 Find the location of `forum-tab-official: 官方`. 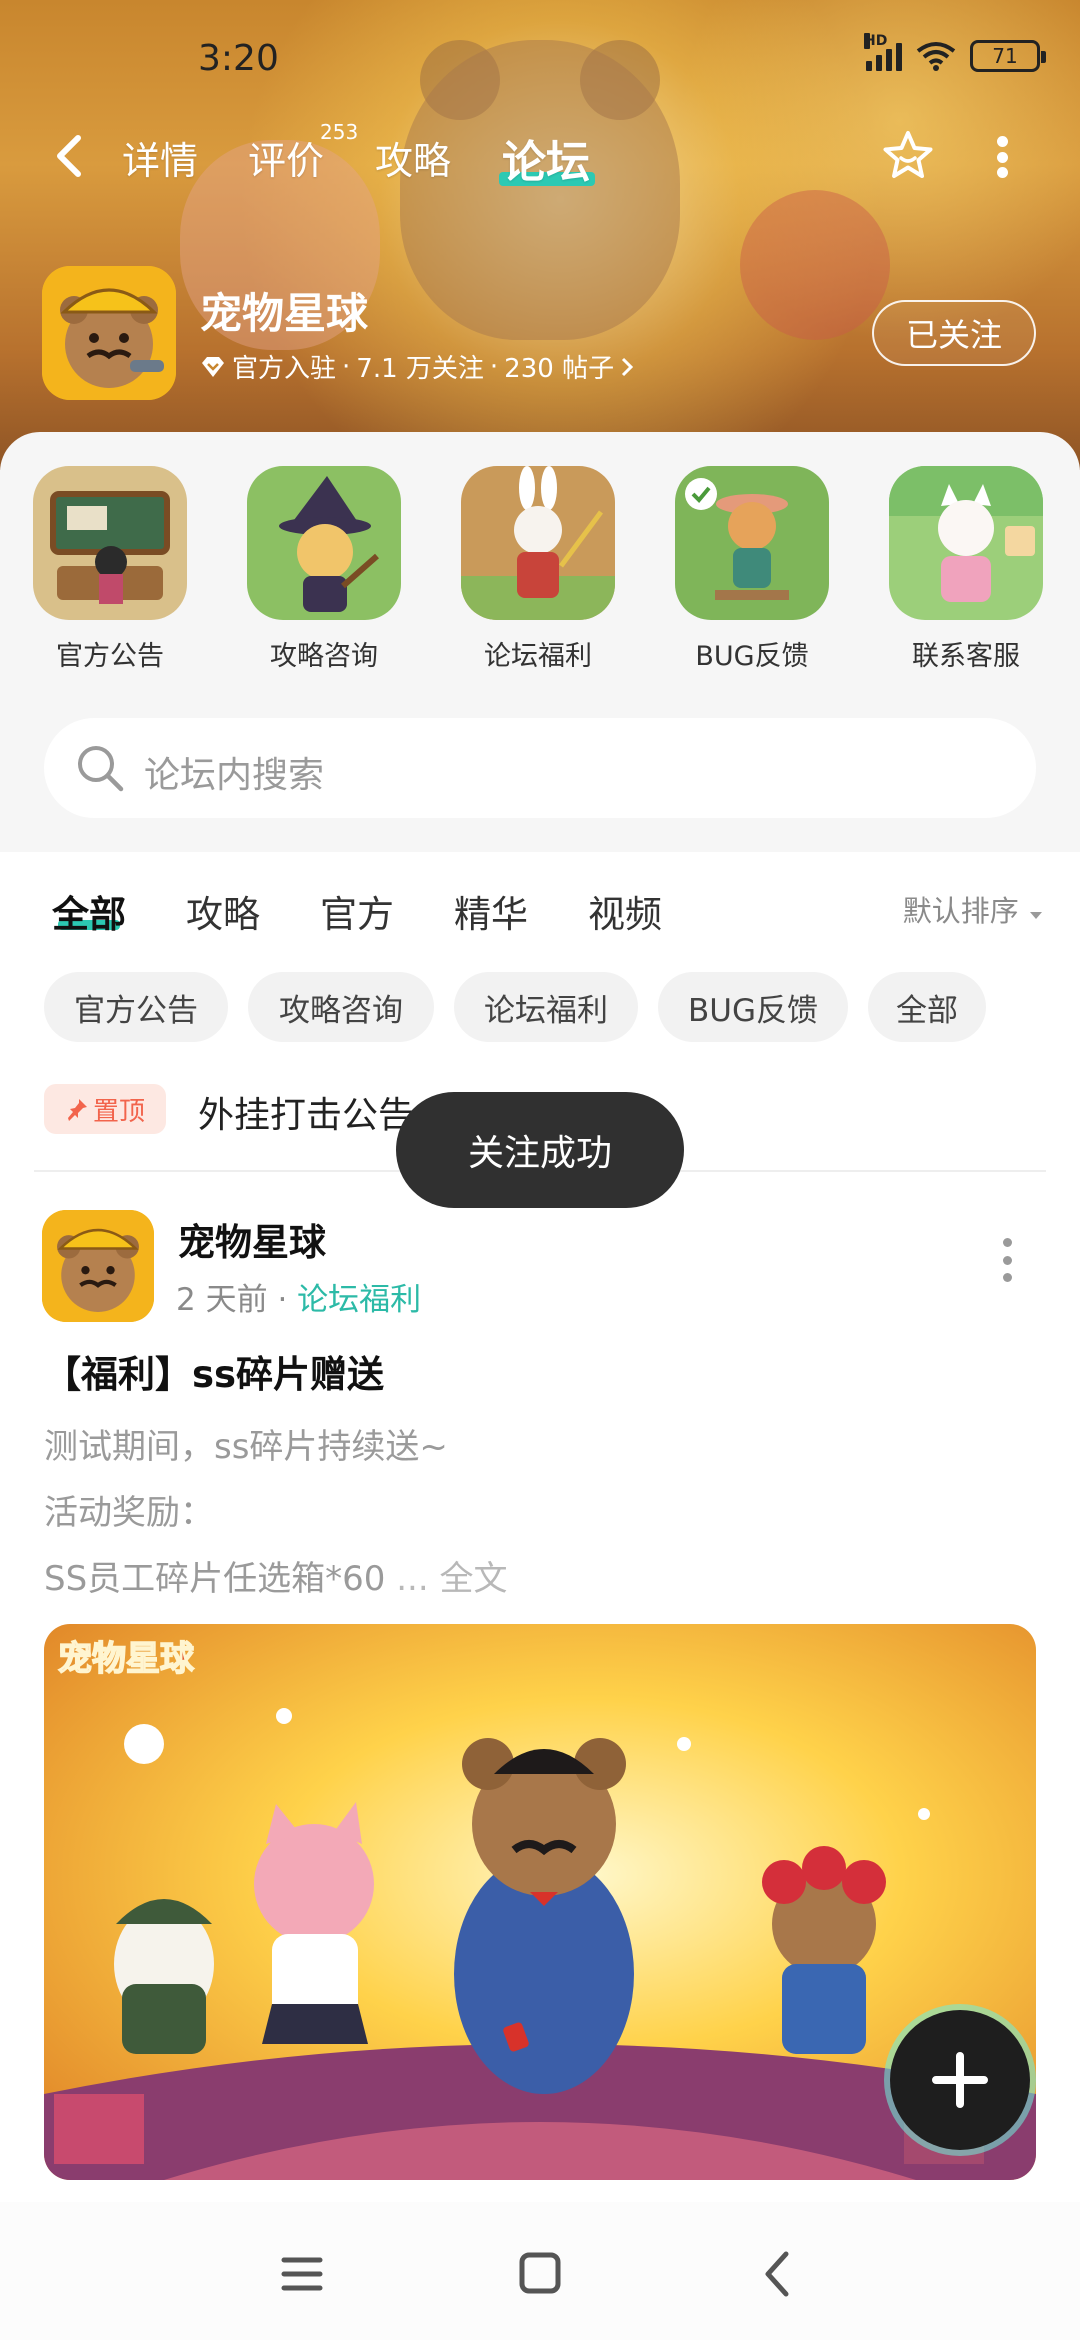

forum-tab-official: 官方 is located at coordinates (357, 911).